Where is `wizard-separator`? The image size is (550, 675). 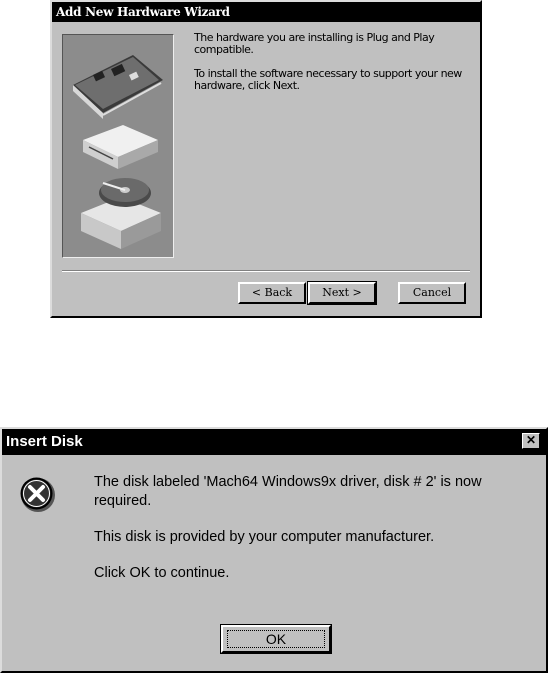
wizard-separator is located at coordinates (266, 271).